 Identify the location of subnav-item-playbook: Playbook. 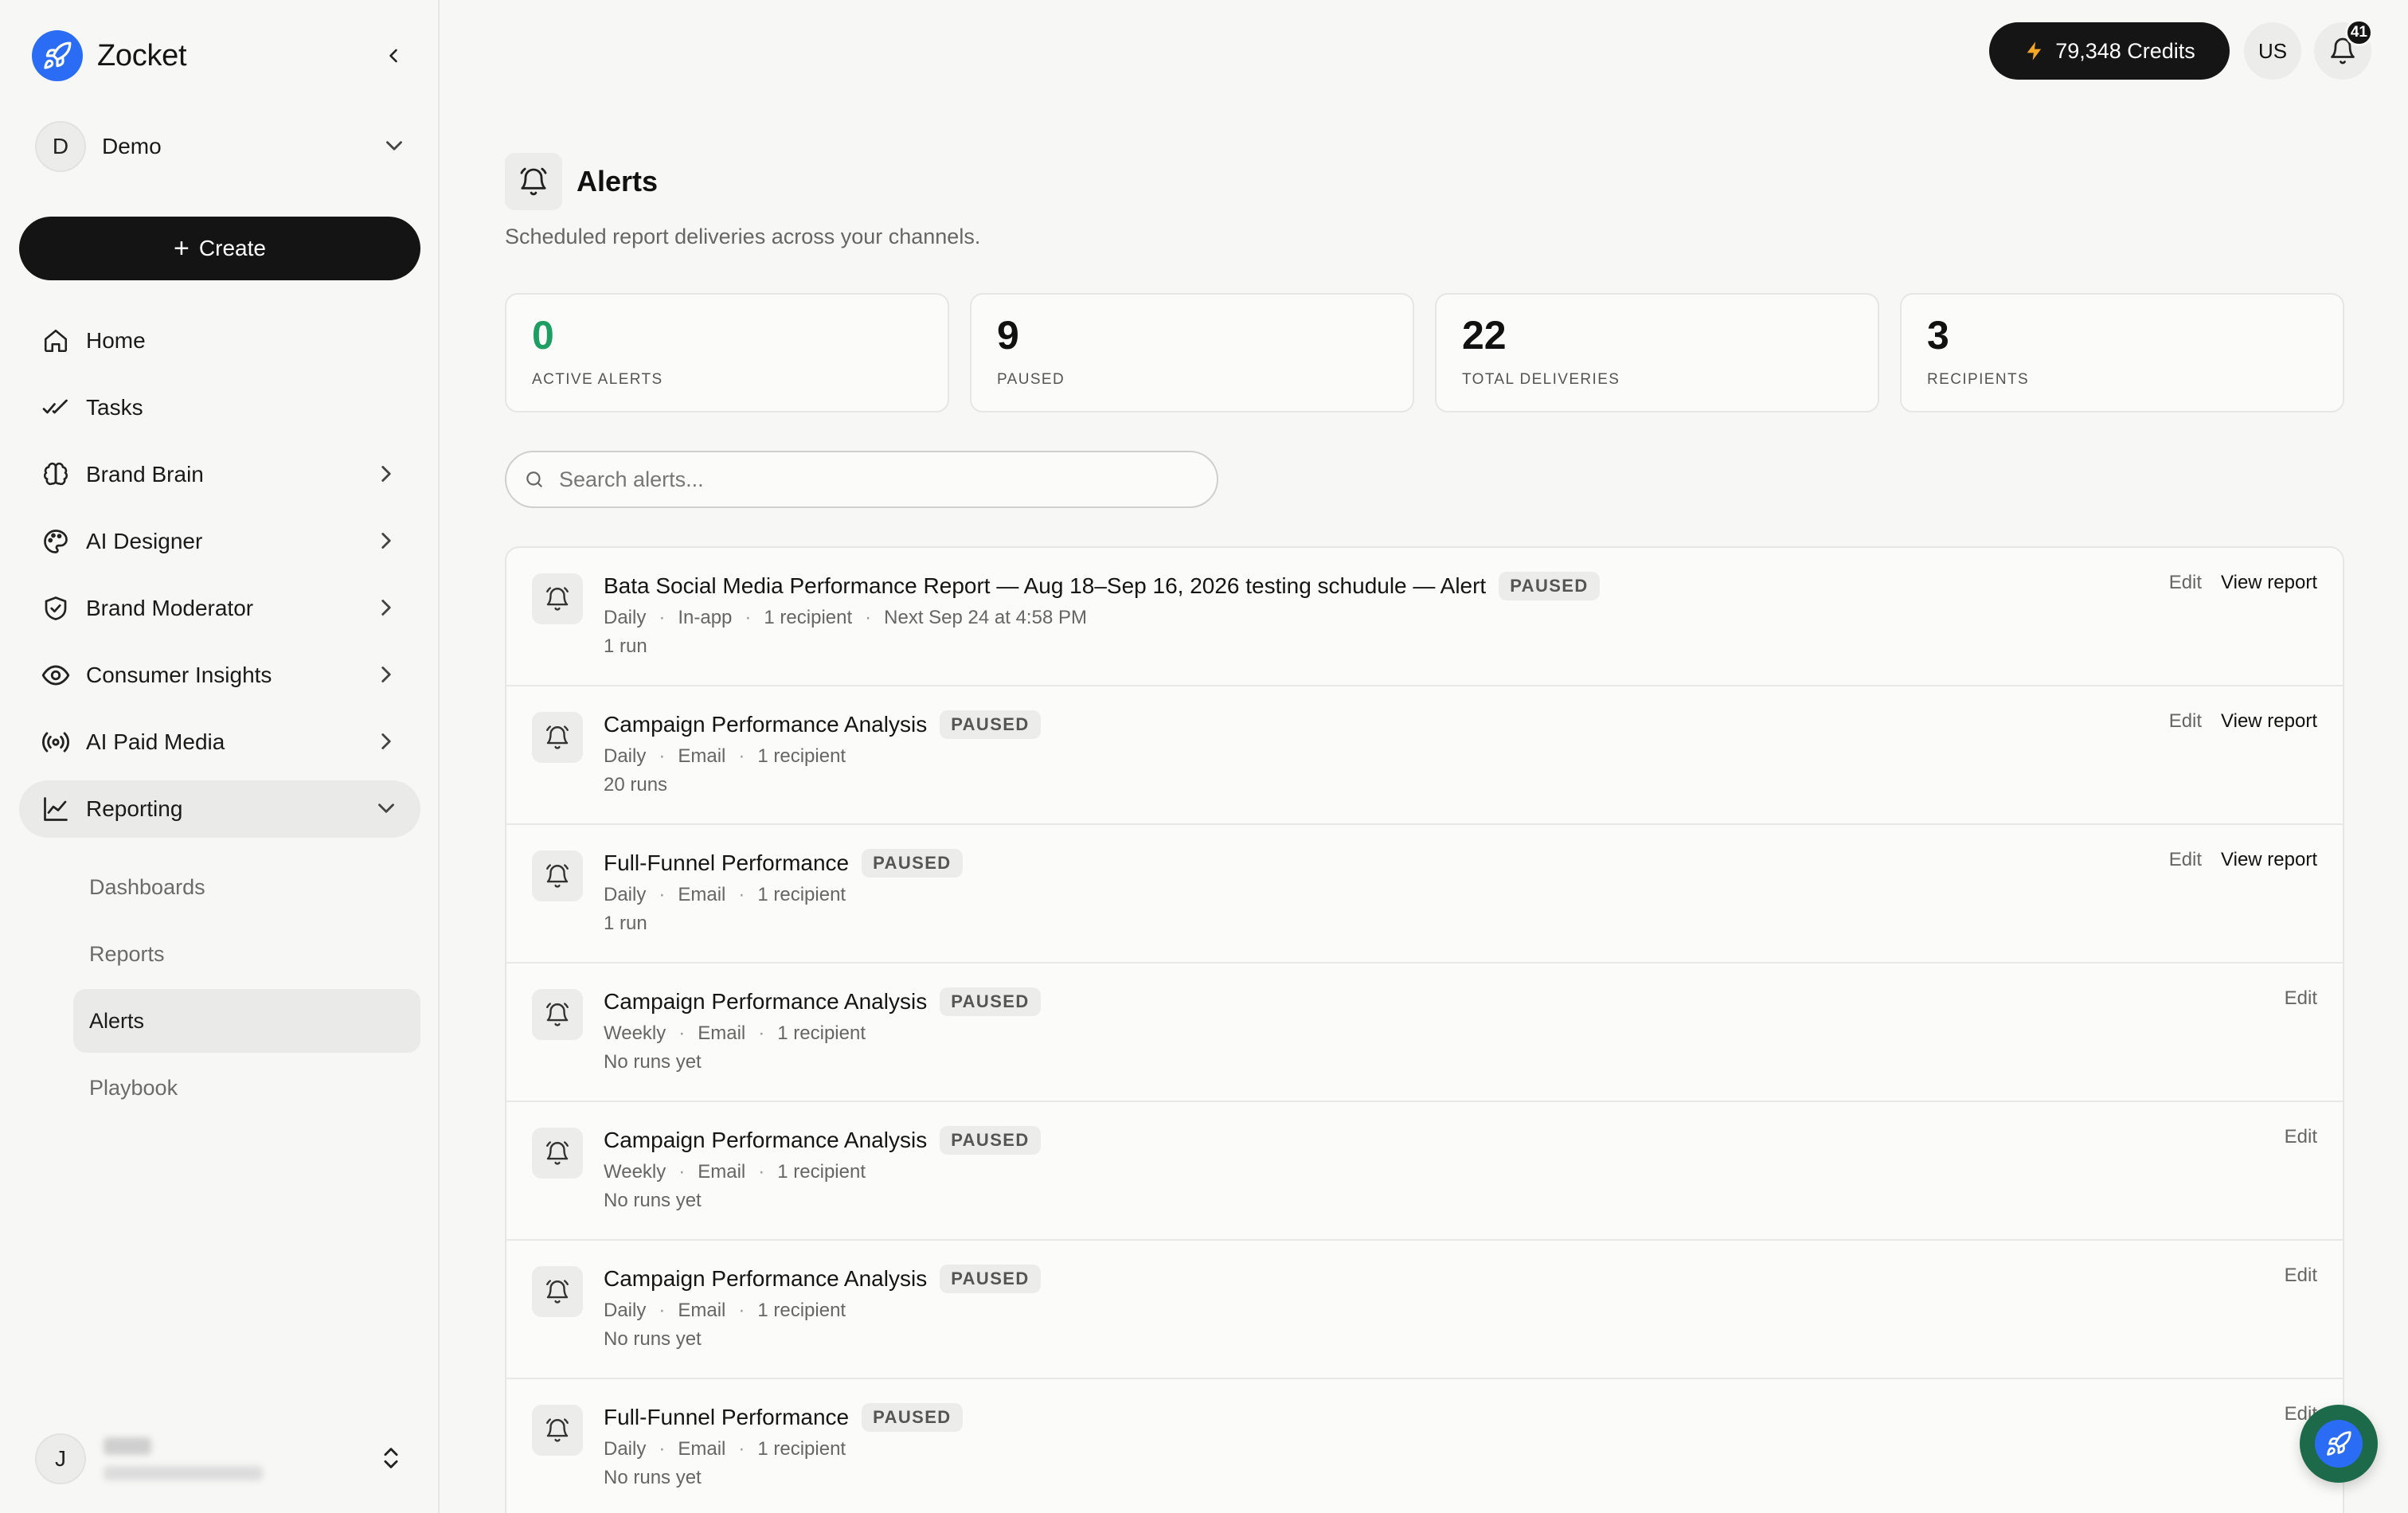
(246, 1088).